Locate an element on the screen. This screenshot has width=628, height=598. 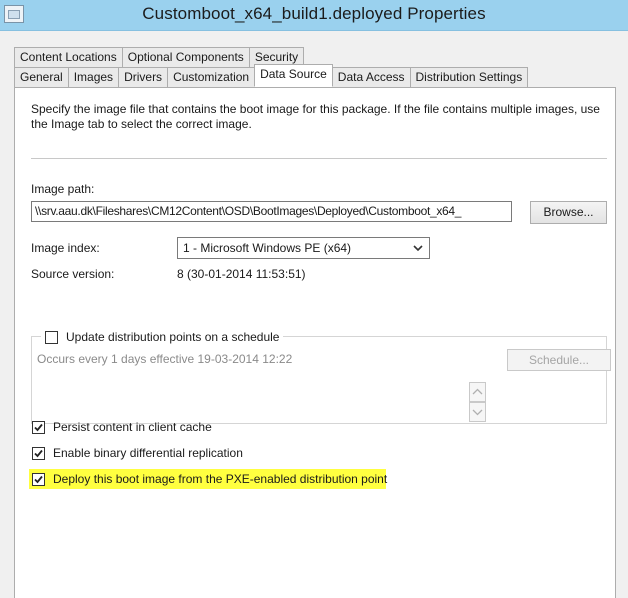
schedule-spinner is located at coordinates (477, 403).